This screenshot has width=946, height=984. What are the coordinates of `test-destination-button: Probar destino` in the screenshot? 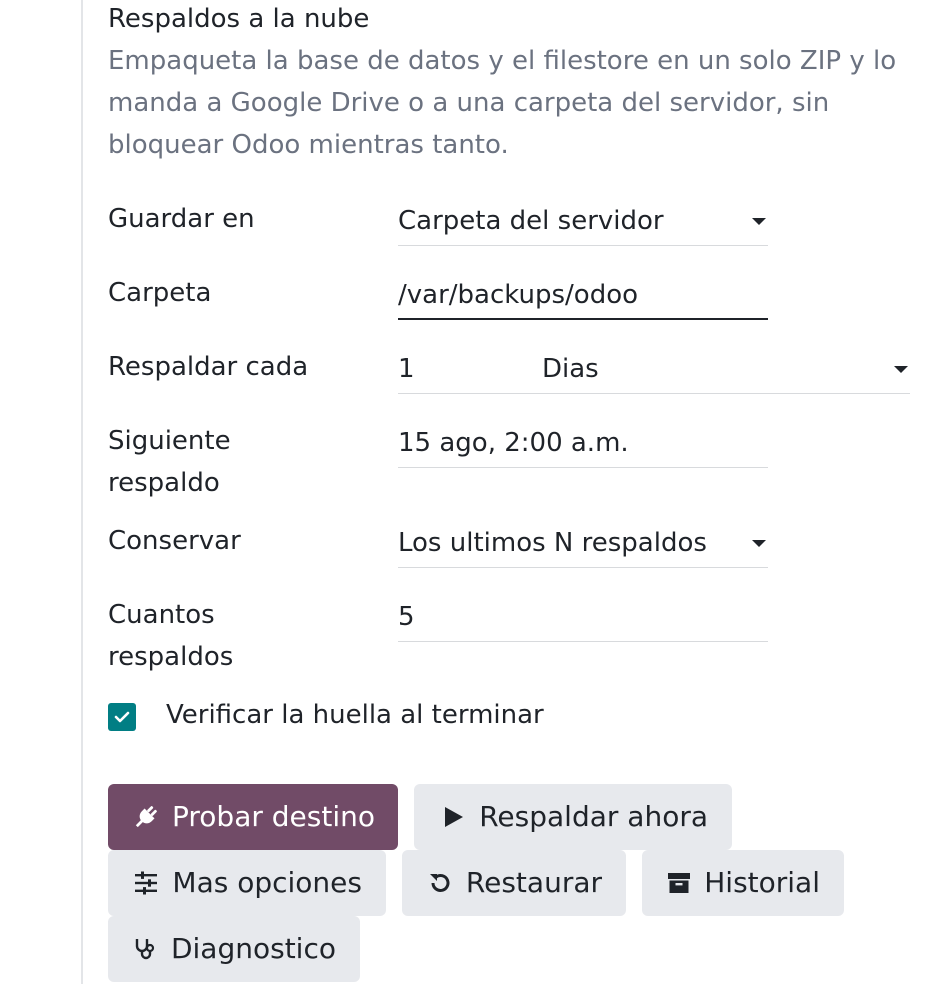 It's located at (253, 817).